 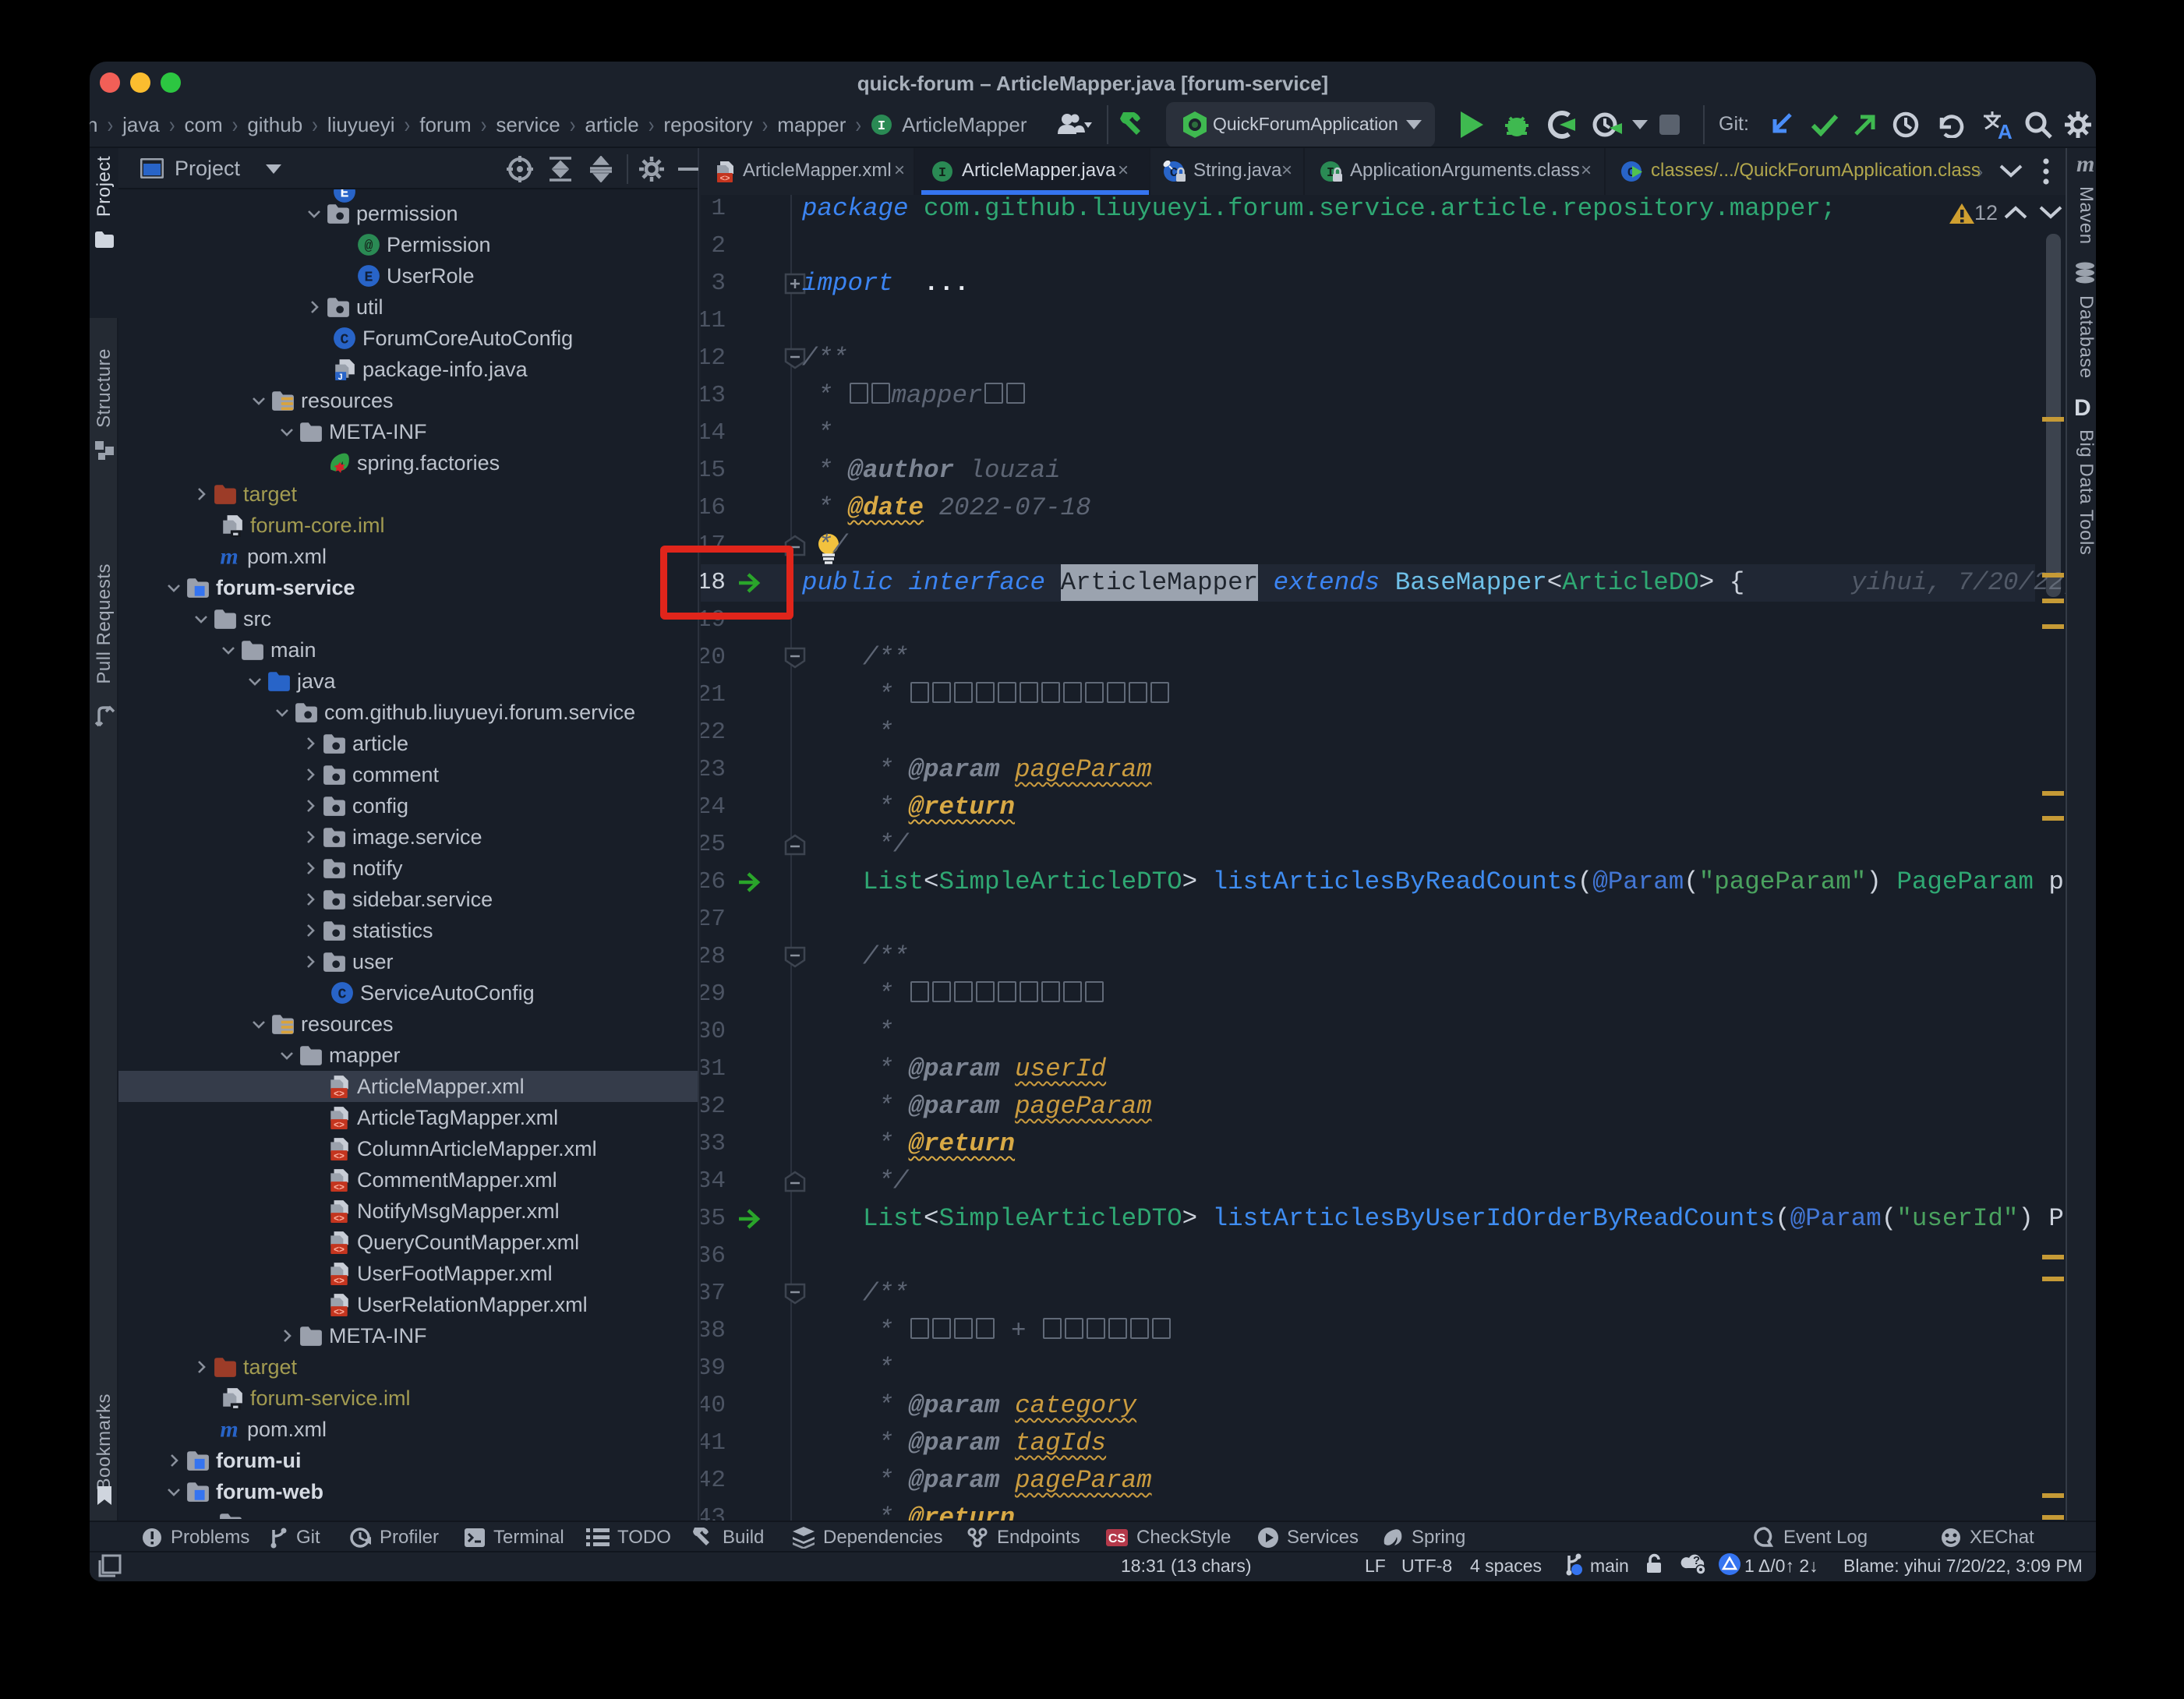 What do you see at coordinates (2005, 130) in the screenshot?
I see `svg-text: A` at bounding box center [2005, 130].